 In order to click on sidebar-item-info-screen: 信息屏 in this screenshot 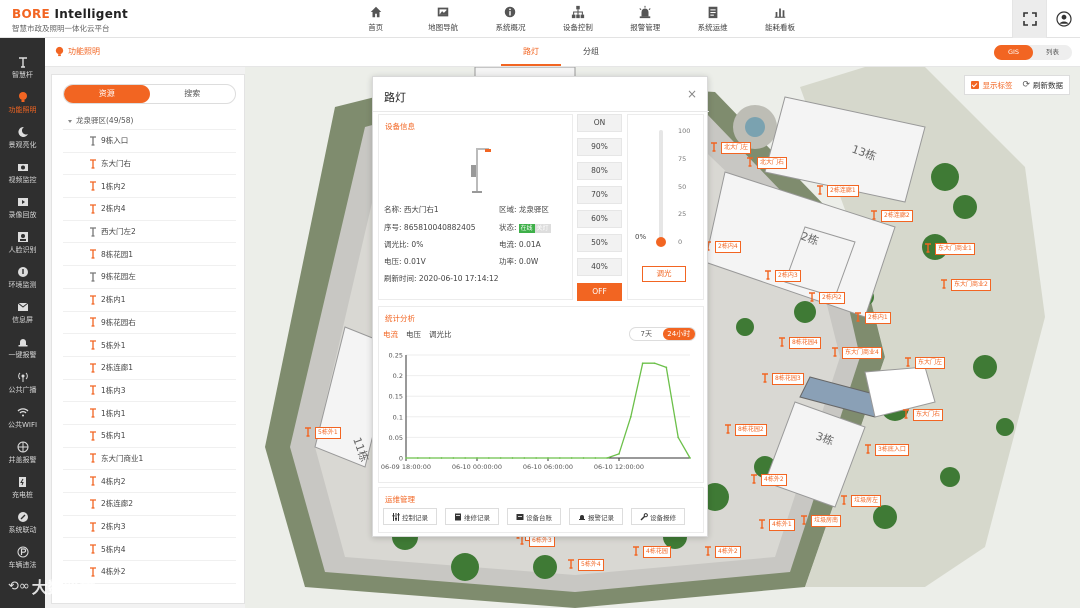, I will do `click(22, 313)`.